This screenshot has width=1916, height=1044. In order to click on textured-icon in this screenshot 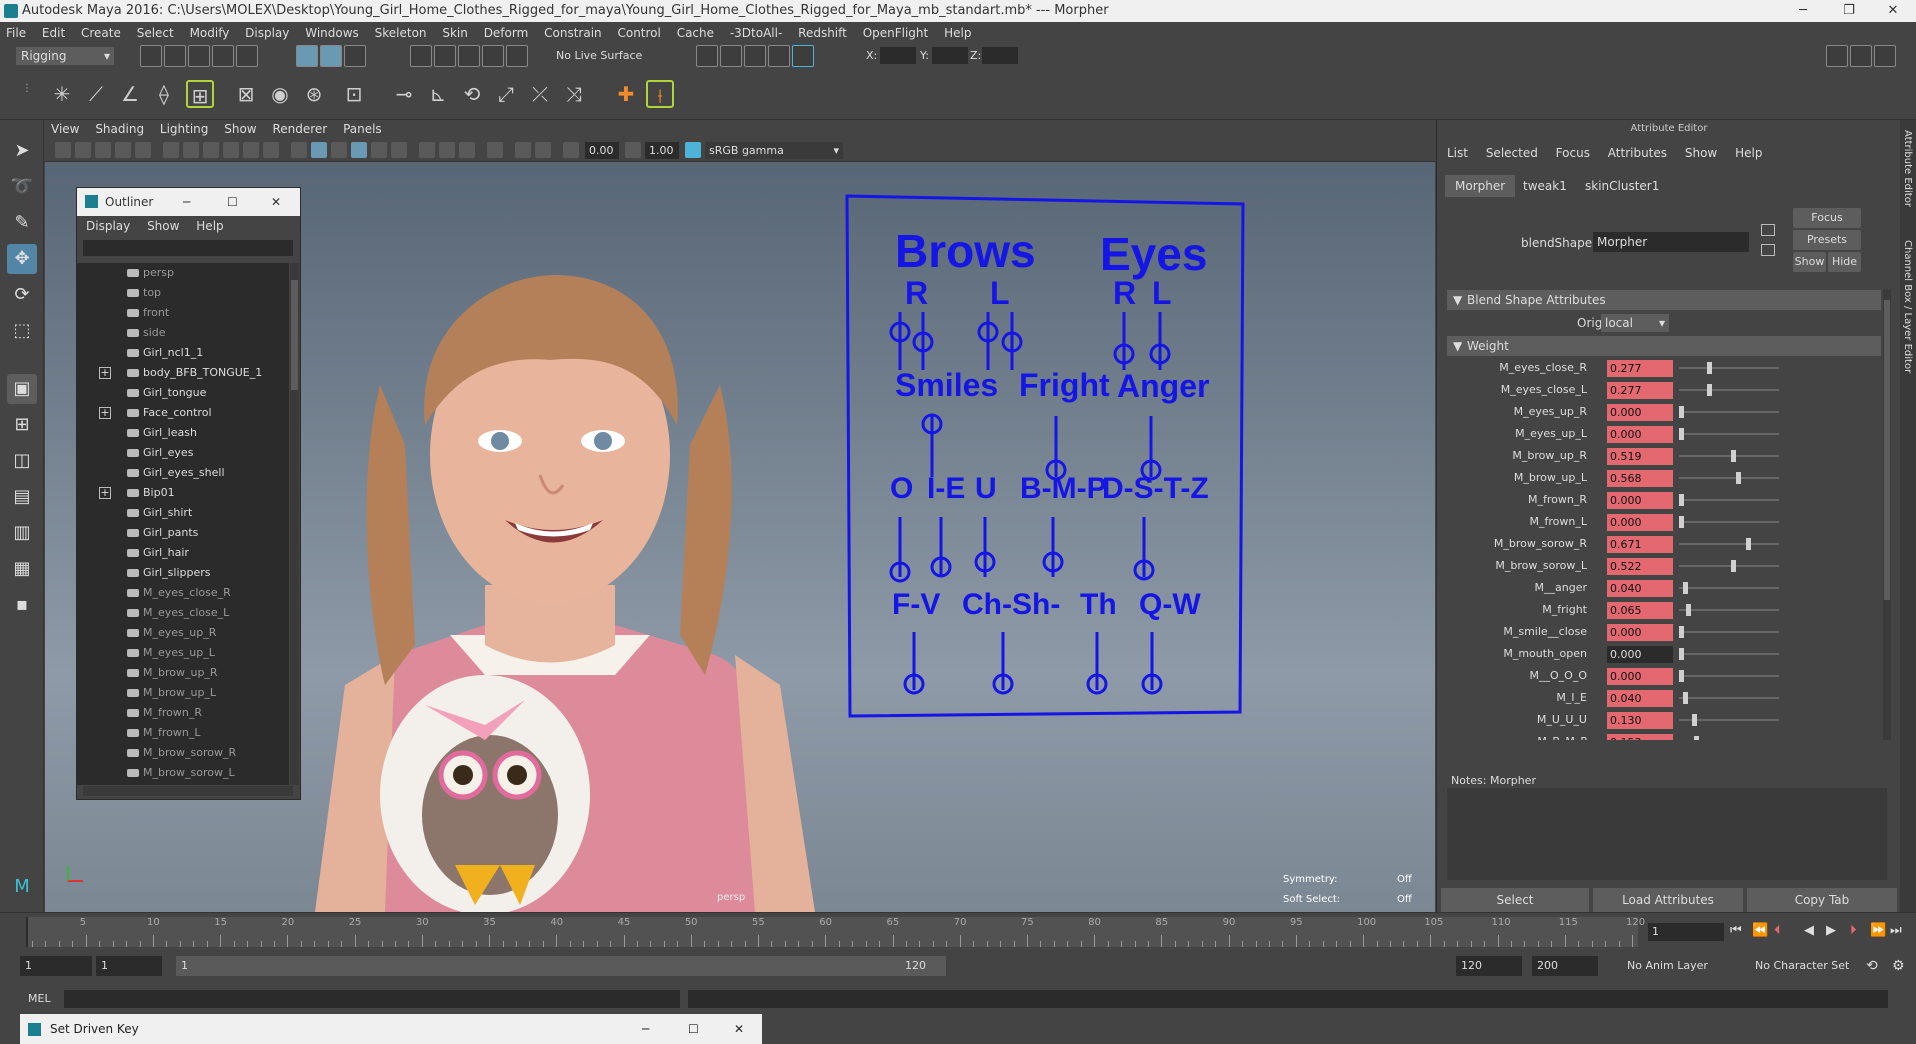, I will do `click(359, 150)`.